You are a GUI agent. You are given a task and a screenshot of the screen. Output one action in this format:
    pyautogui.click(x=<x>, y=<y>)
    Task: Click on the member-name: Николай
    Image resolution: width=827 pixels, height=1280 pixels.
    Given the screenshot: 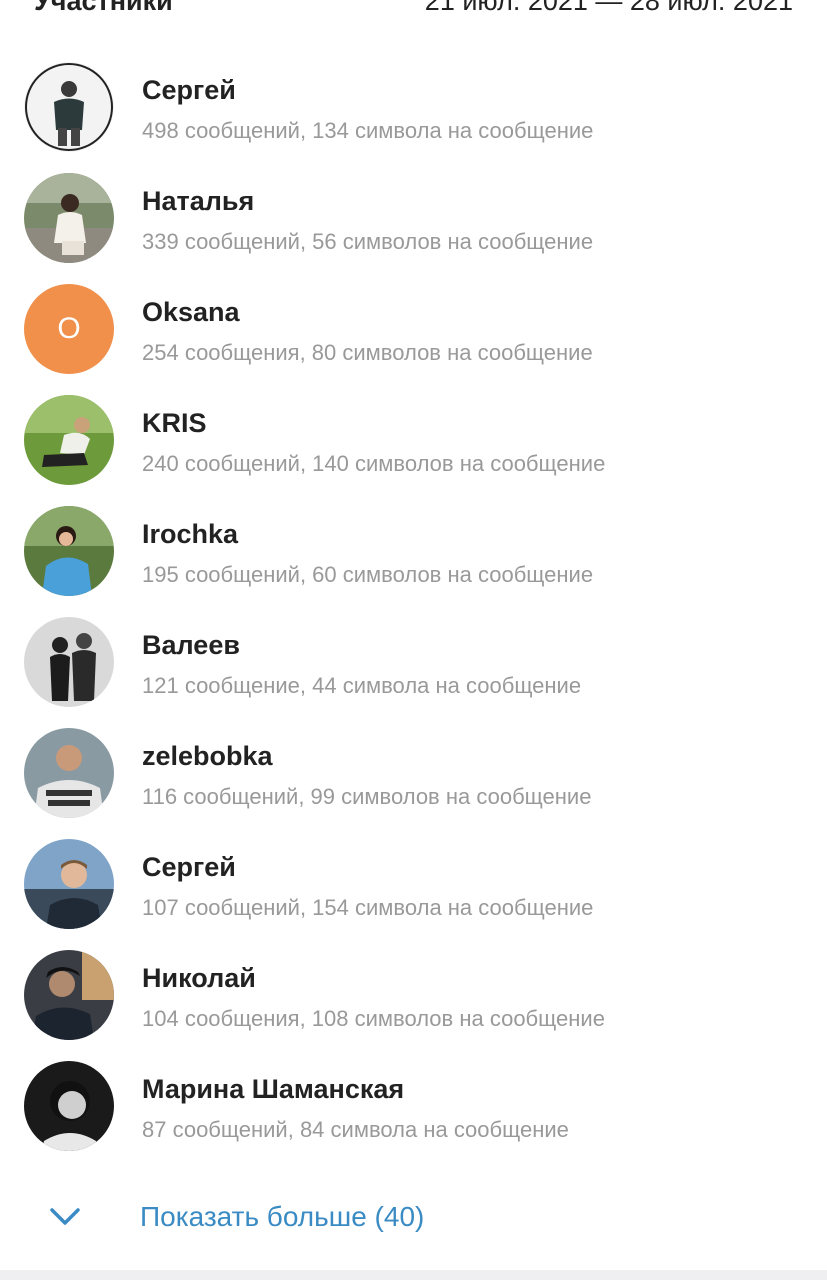 What is the action you would take?
    pyautogui.click(x=199, y=978)
    